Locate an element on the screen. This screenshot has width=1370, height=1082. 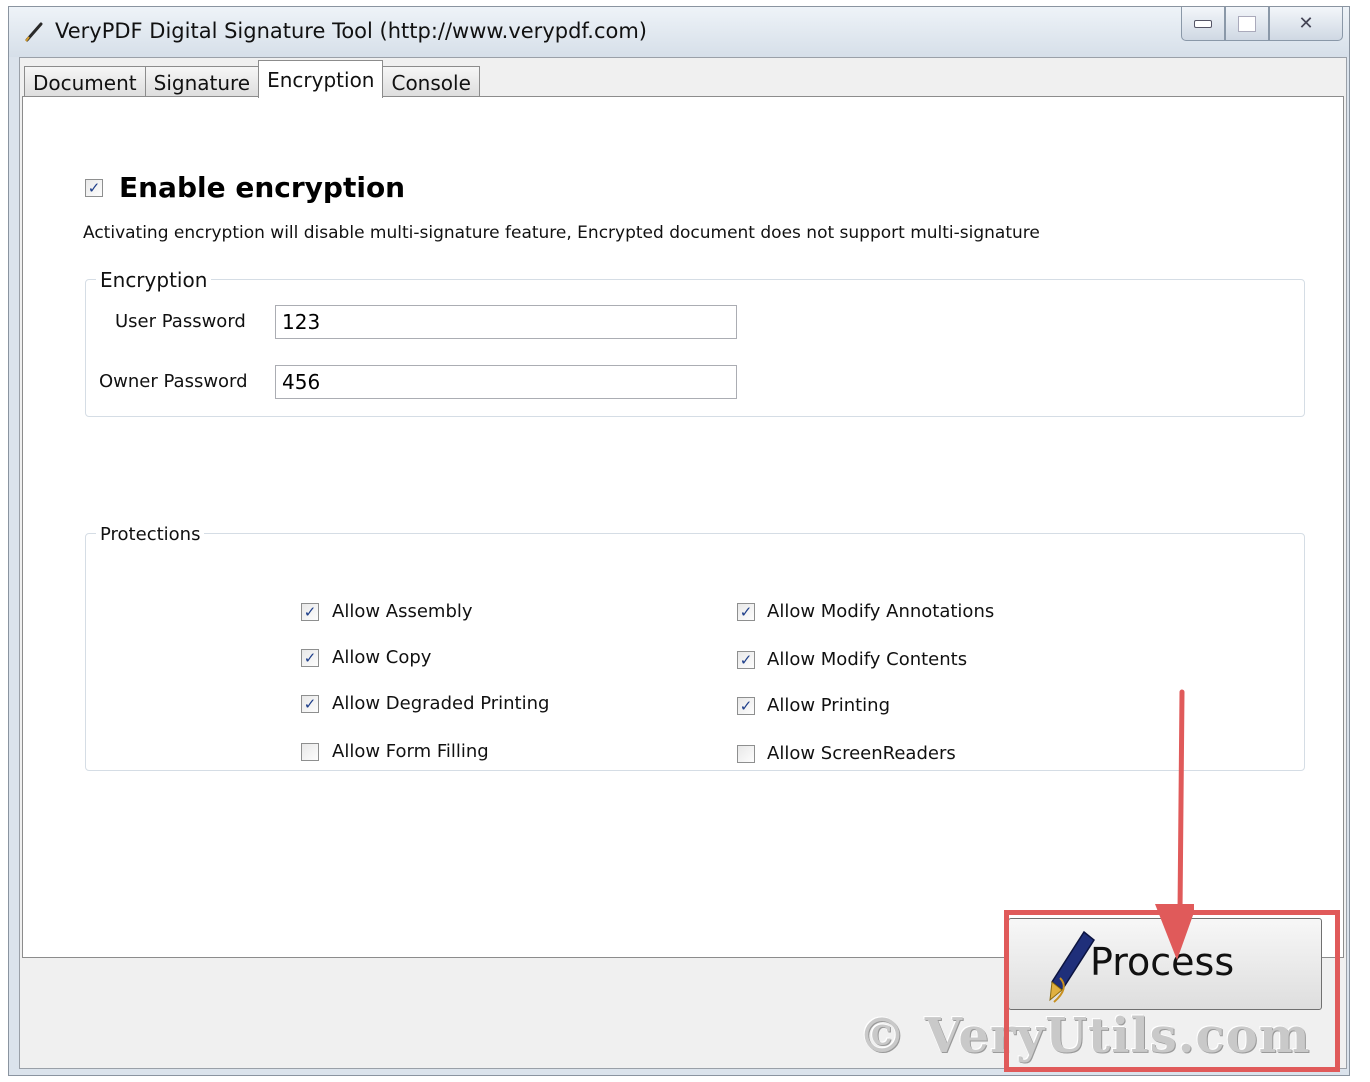
enable-encryption-checkbox: ✓ is located at coordinates (94, 188).